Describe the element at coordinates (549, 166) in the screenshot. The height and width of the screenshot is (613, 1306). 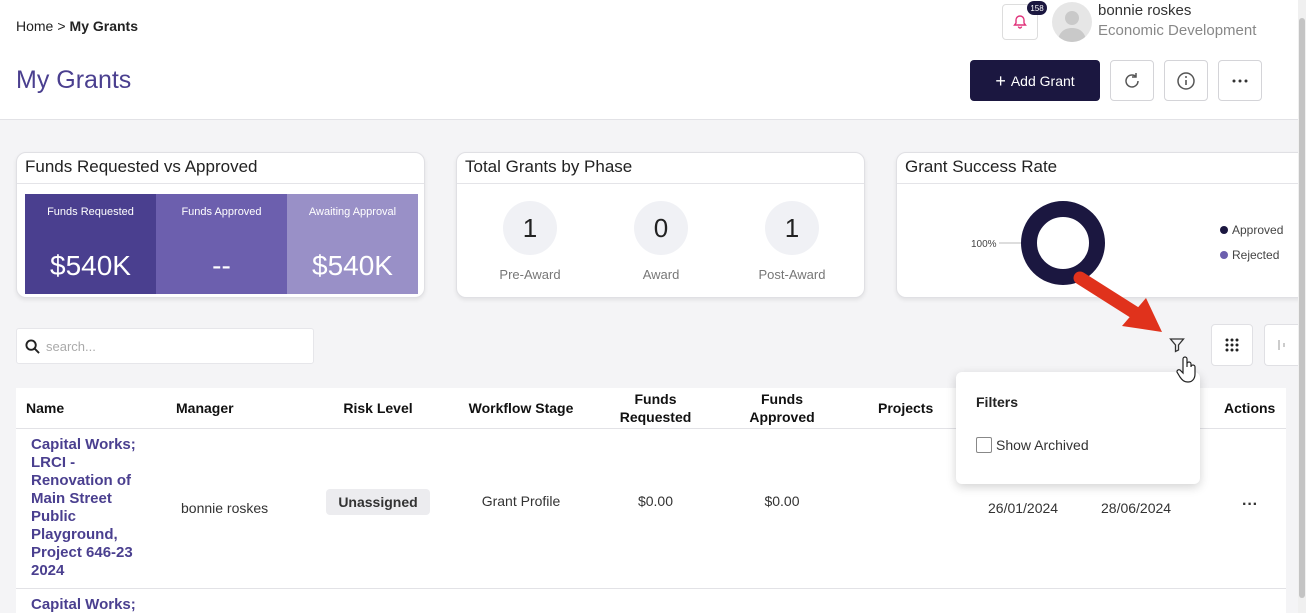
I see `phases-card-title: Total Grants by Phase` at that location.